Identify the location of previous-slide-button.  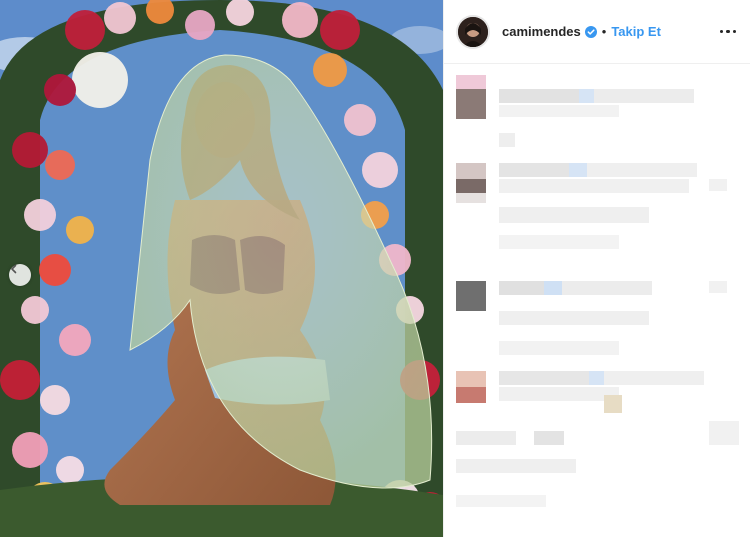
(20, 275).